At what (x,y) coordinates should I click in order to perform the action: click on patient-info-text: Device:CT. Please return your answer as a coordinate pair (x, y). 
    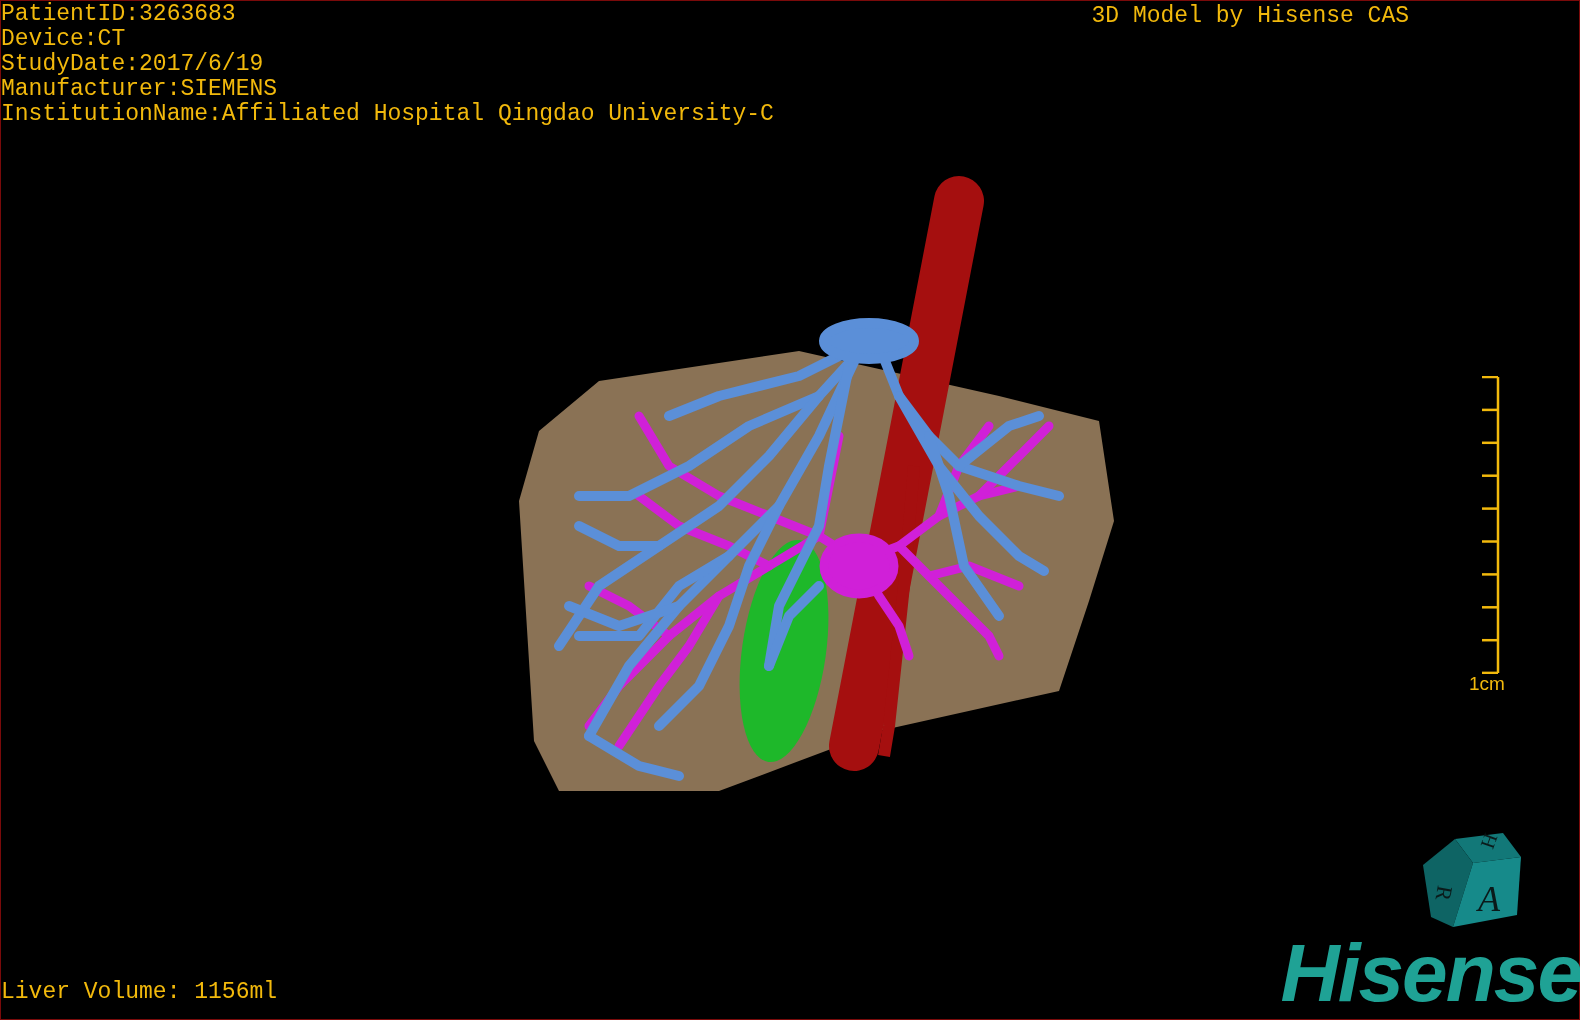
    Looking at the image, I should click on (64, 39).